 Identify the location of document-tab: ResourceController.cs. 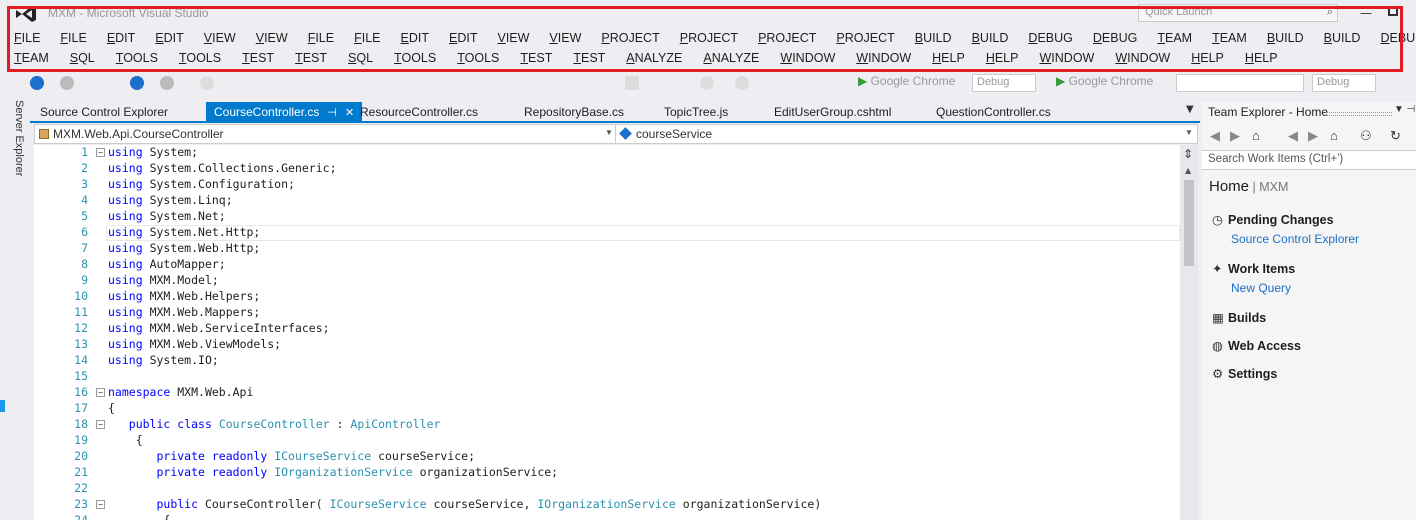
(419, 112).